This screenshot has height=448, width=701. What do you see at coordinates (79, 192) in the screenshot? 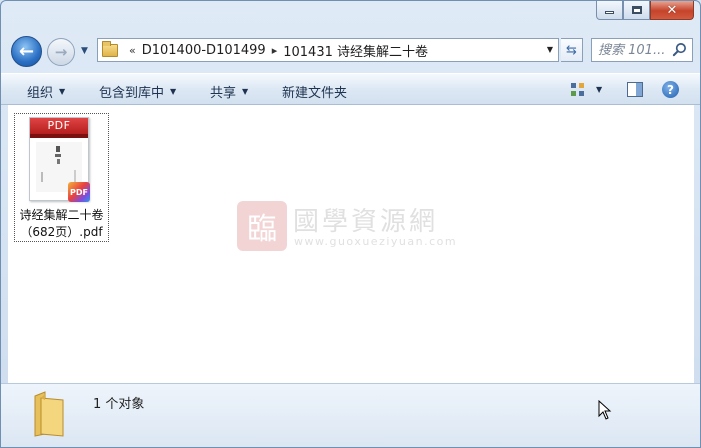
I see `pdf-app-badge-icon: PDF` at bounding box center [79, 192].